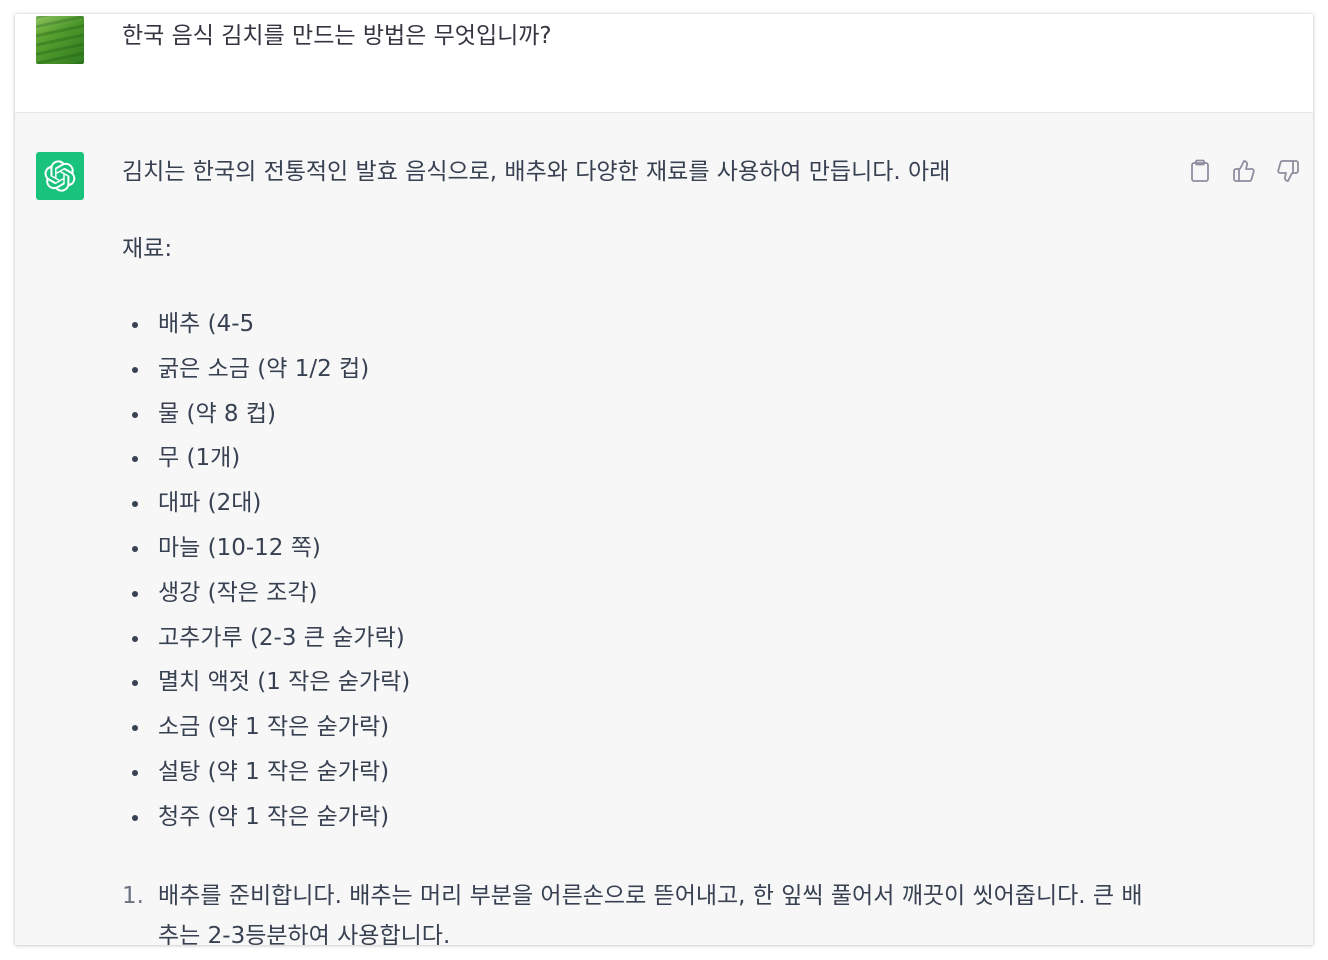 The height and width of the screenshot is (960, 1328). I want to click on list-item: 물 (약 8 컵), so click(642, 420).